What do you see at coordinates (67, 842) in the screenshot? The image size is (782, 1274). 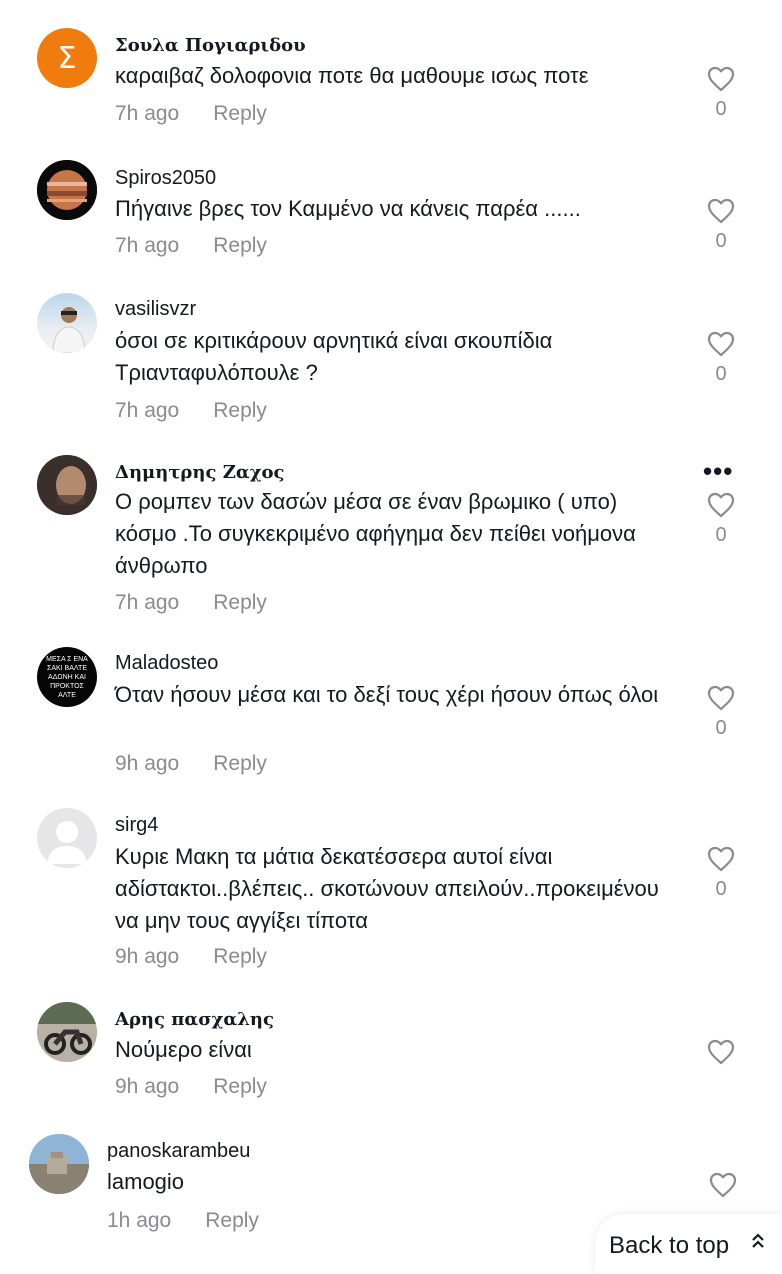 I see `default-user-icon` at bounding box center [67, 842].